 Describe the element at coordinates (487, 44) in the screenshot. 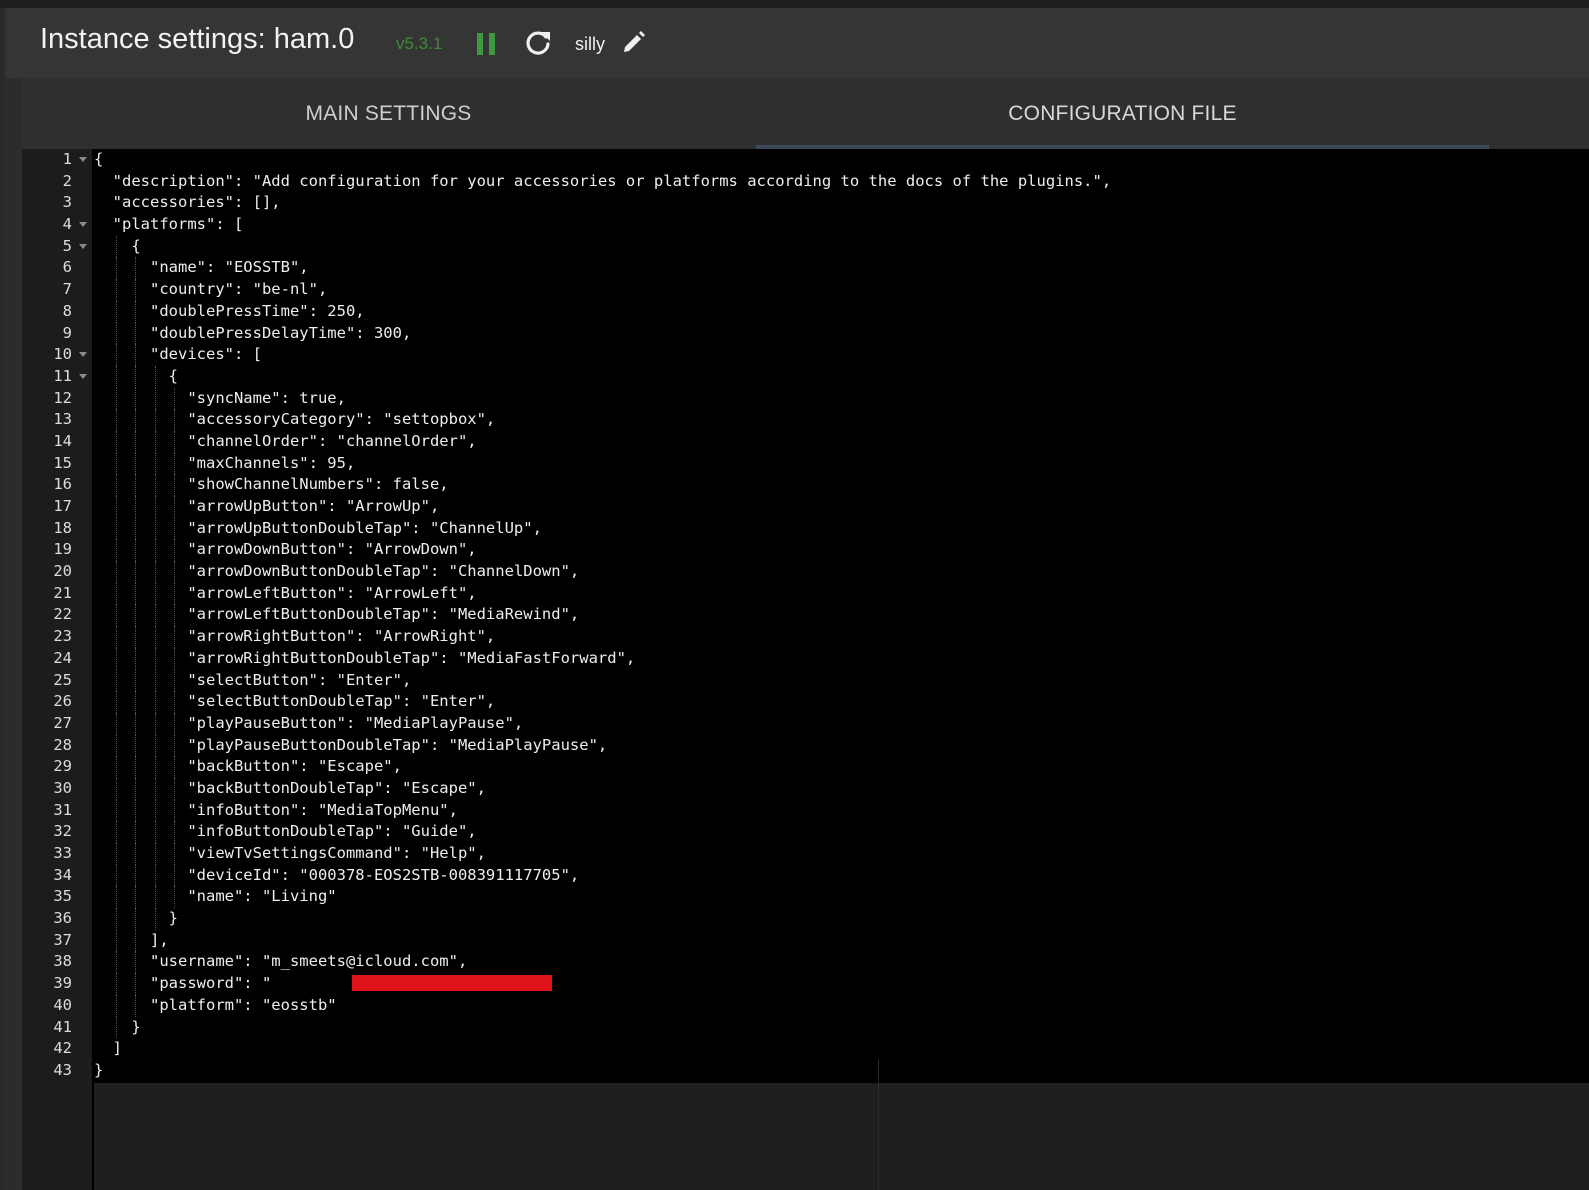

I see `pause-button` at that location.